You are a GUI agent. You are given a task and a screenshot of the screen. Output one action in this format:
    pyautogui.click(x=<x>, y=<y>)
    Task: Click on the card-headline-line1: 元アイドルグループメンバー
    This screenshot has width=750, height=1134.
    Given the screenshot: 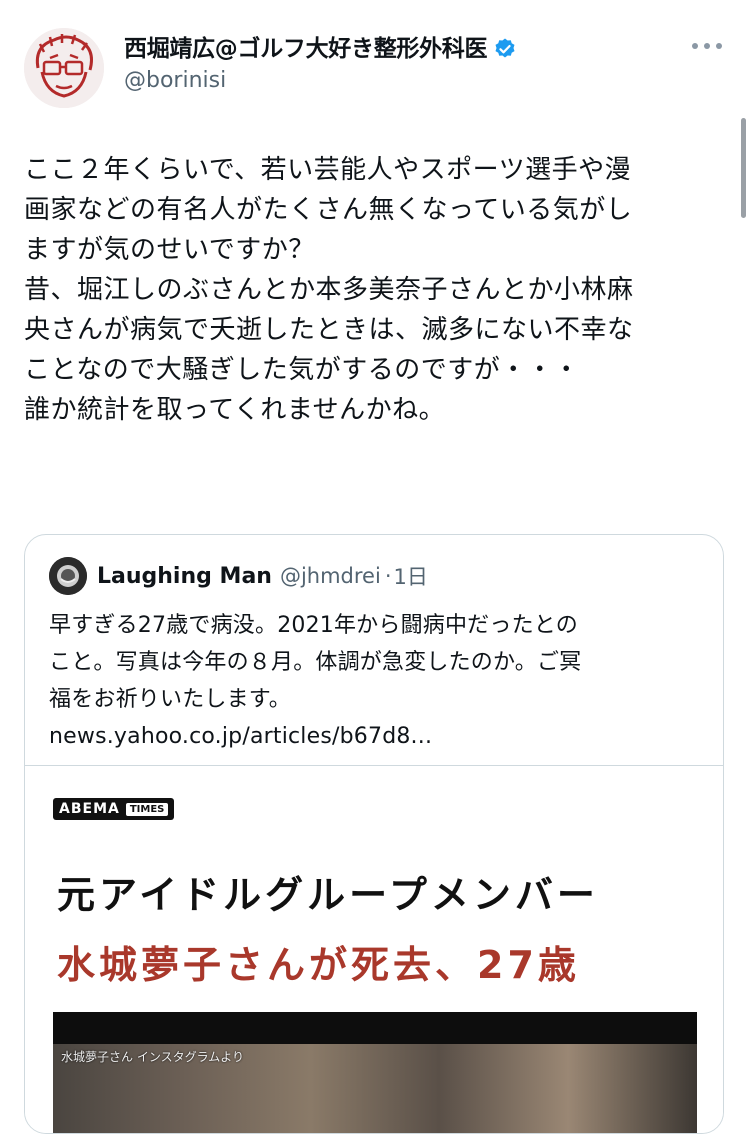 What is the action you would take?
    pyautogui.click(x=328, y=895)
    